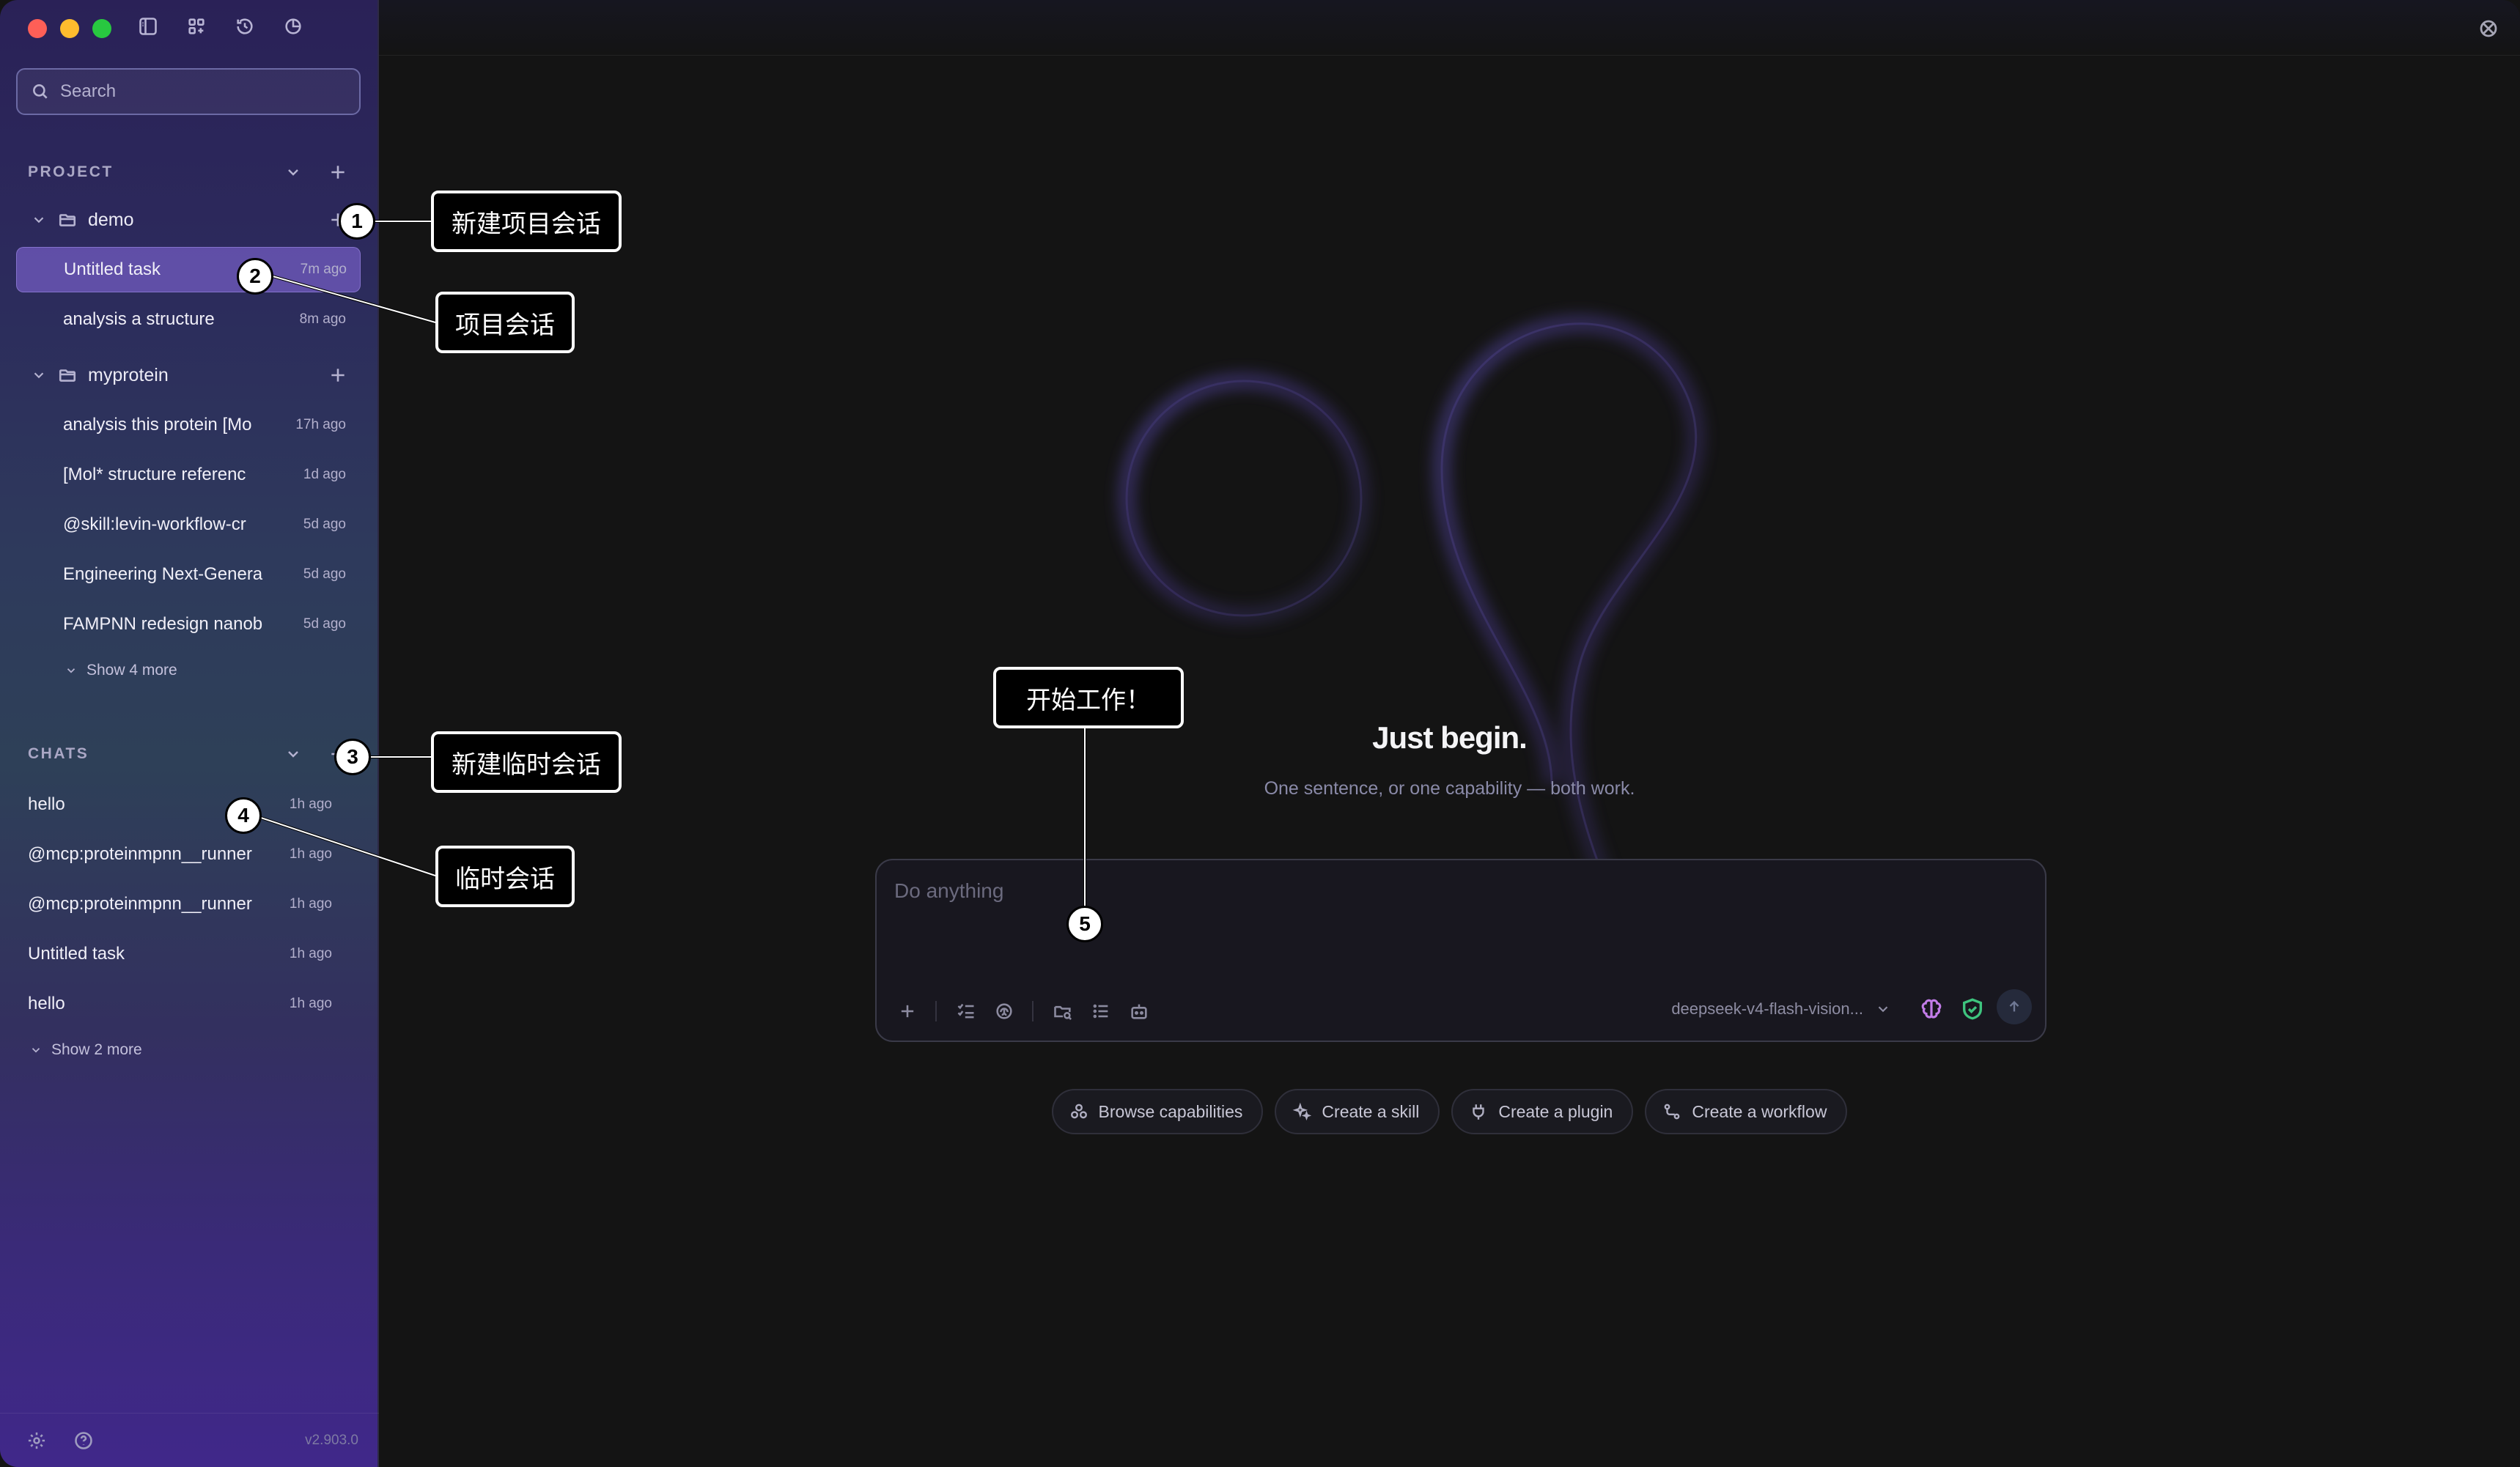 This screenshot has width=2520, height=1467. I want to click on project-section-header: PROJECT, so click(187, 172).